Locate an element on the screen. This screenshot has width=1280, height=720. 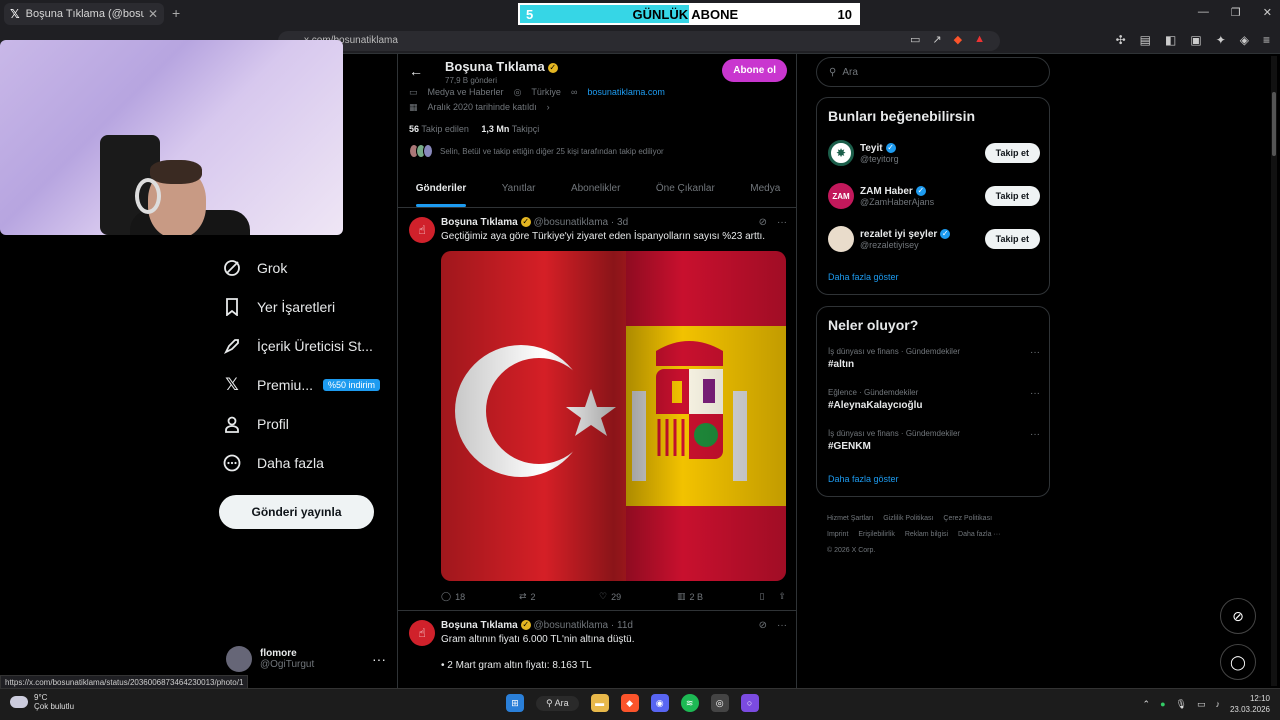
grok-fab: ⊘ is located at coordinates (1238, 616).